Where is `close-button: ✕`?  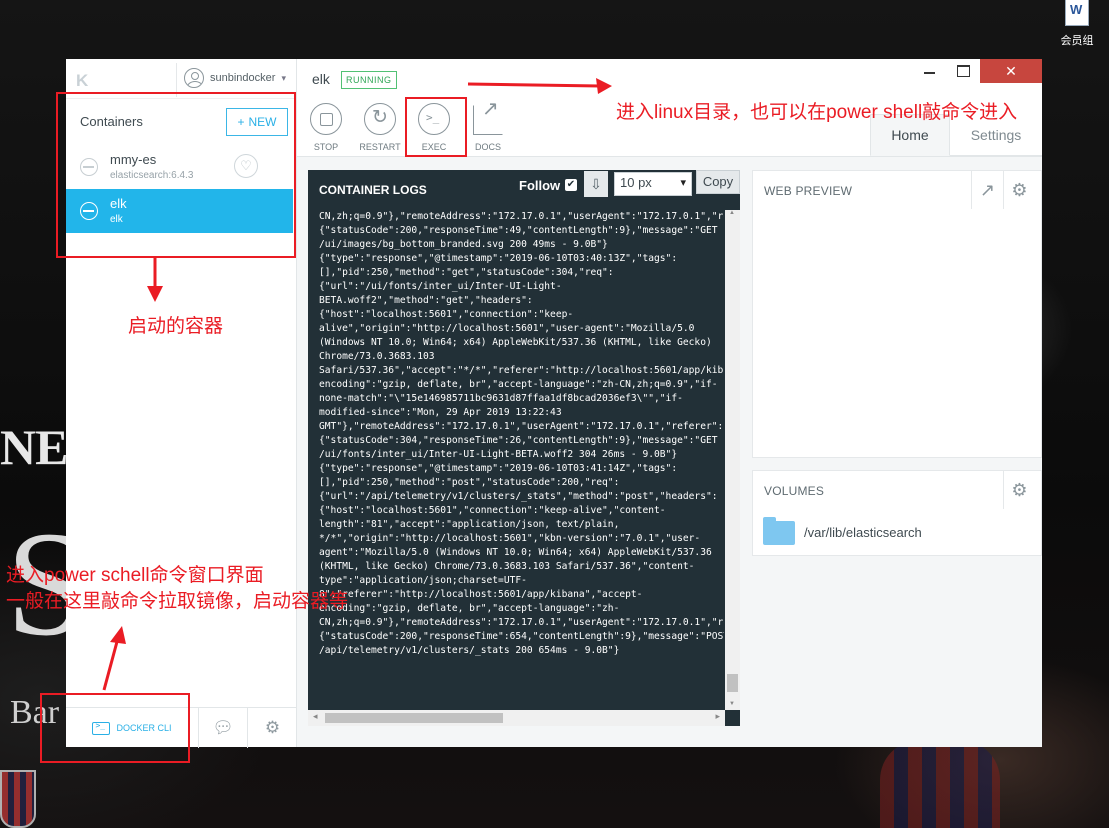
close-button: ✕ is located at coordinates (1011, 71).